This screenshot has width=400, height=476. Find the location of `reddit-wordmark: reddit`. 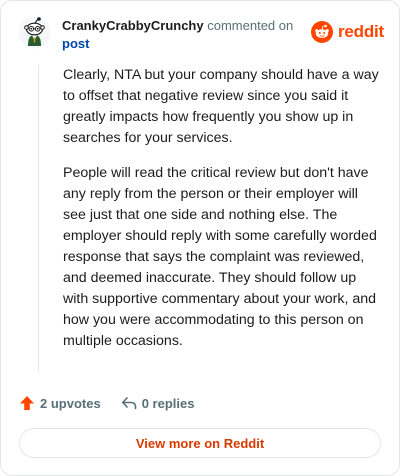

reddit-wordmark: reddit is located at coordinates (361, 31).